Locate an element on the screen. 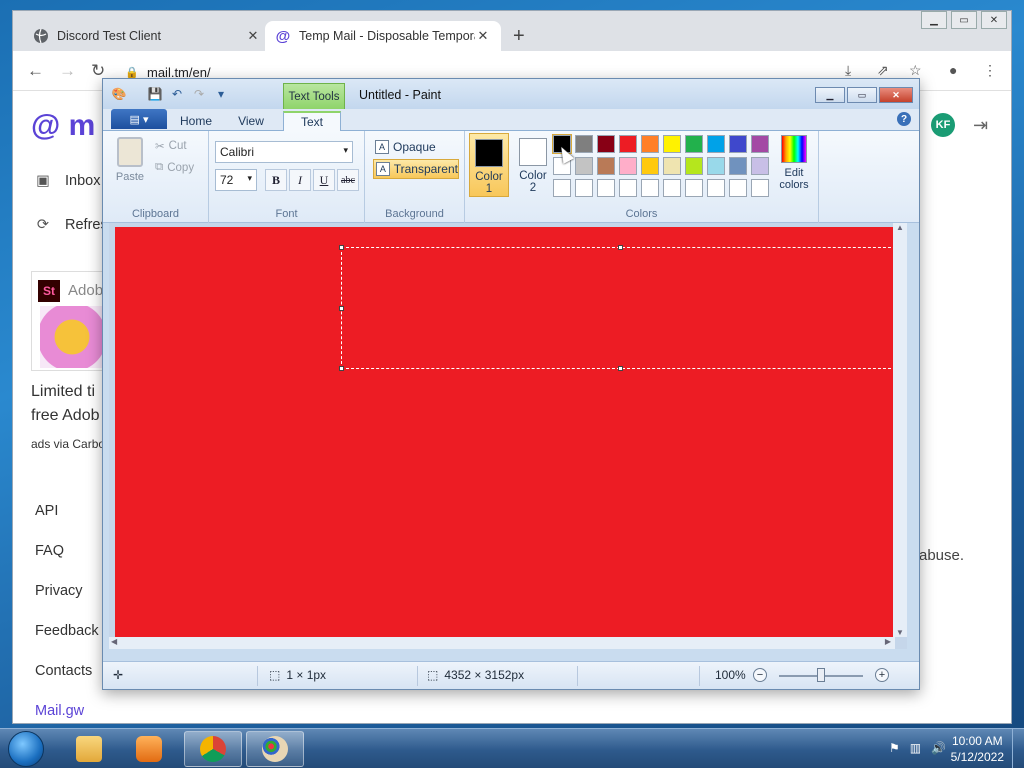 This screenshot has width=1024, height=768. mail-tm-logo: @ m is located at coordinates (63, 126).